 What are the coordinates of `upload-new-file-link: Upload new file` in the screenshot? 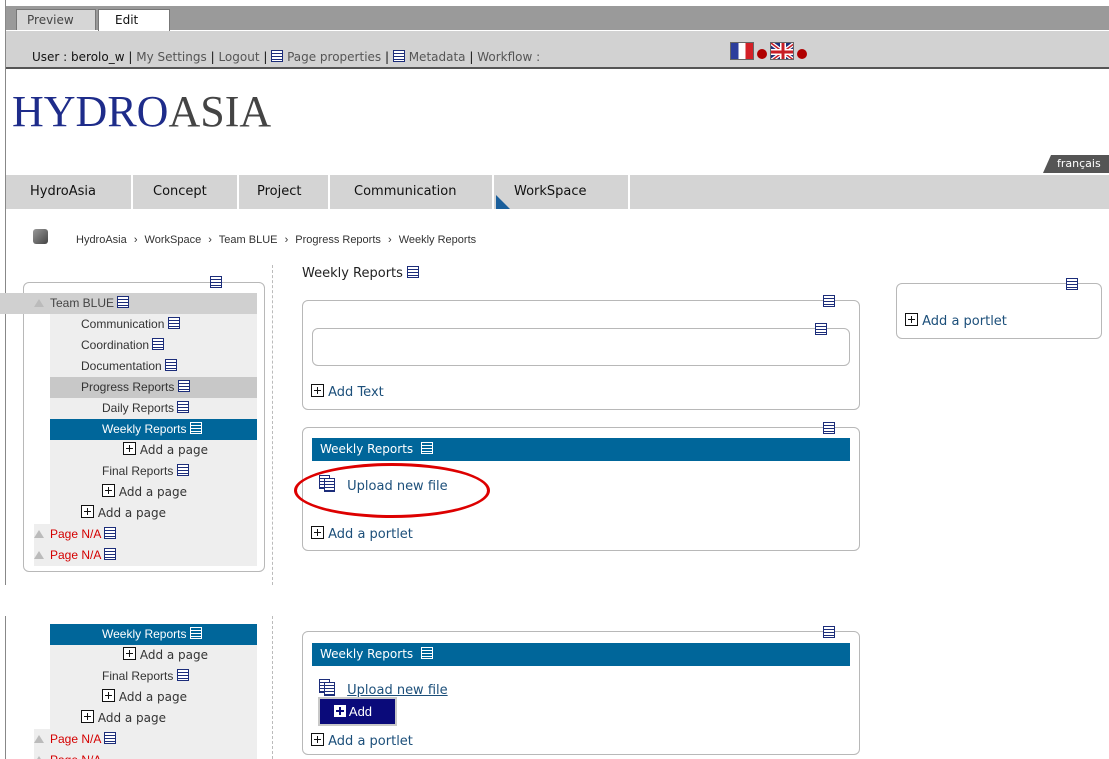 It's located at (383, 688).